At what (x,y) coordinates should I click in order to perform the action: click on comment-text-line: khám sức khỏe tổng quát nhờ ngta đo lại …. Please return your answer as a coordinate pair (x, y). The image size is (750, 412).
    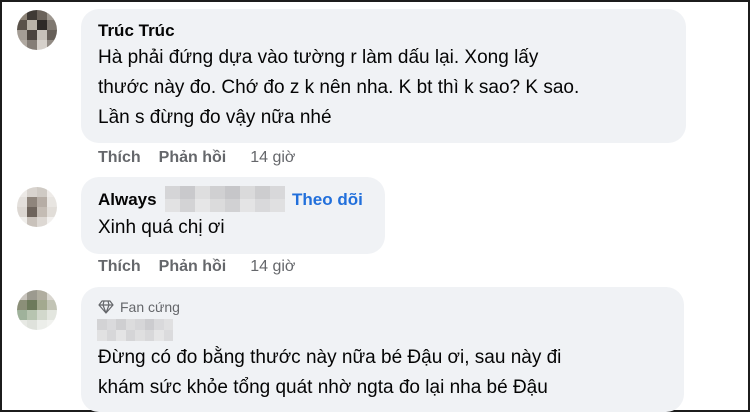
    Looking at the image, I should click on (323, 387).